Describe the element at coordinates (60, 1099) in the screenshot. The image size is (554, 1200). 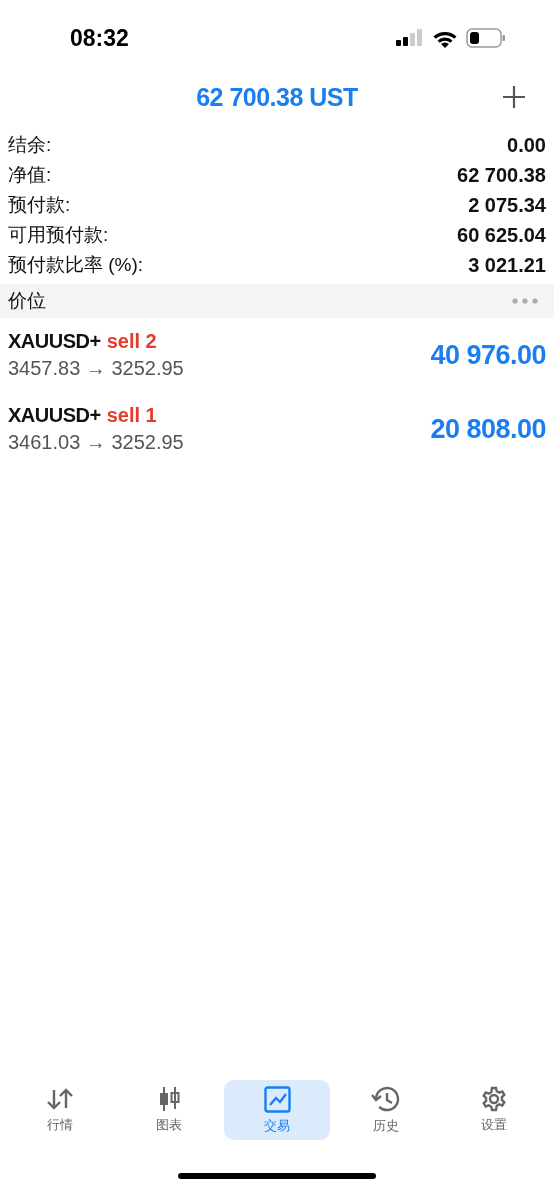
I see `arrows-icon` at that location.